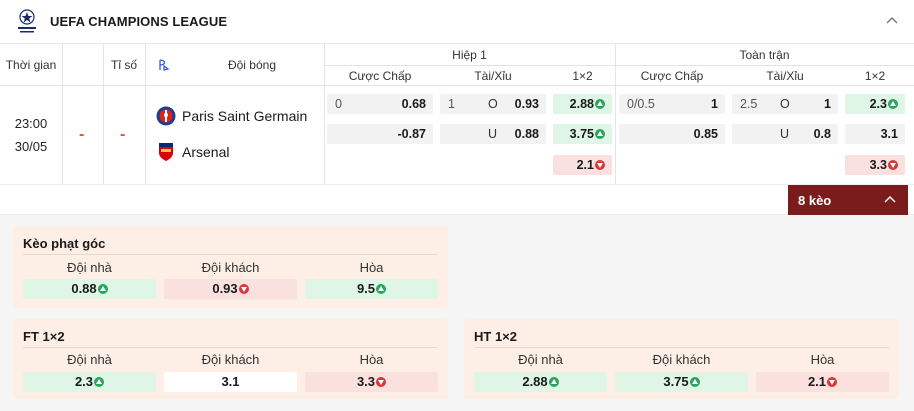 This screenshot has width=914, height=411. What do you see at coordinates (82, 134) in the screenshot?
I see `home-score: -` at bounding box center [82, 134].